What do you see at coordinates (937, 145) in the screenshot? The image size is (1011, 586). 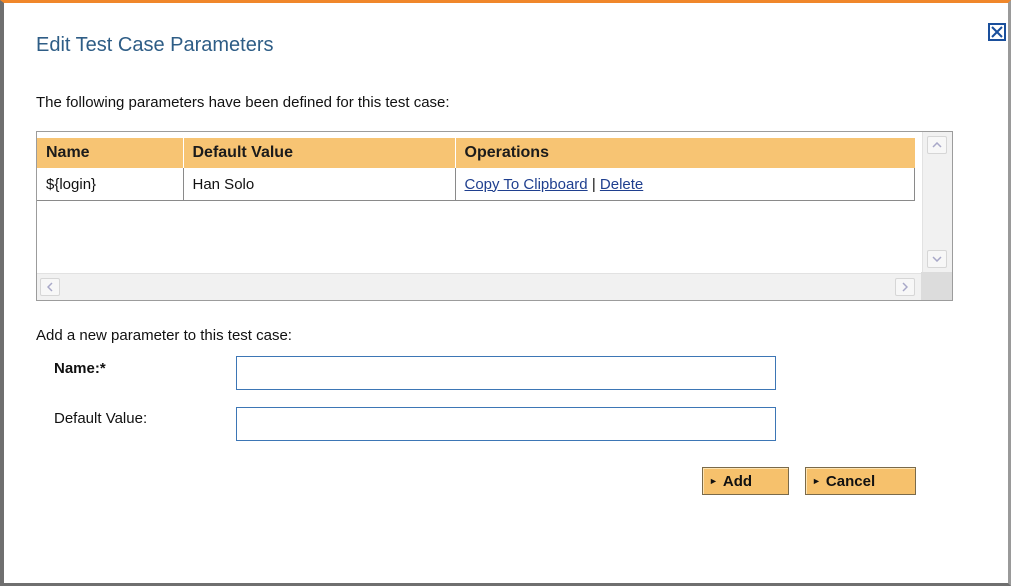 I see `scroll-up-icon` at bounding box center [937, 145].